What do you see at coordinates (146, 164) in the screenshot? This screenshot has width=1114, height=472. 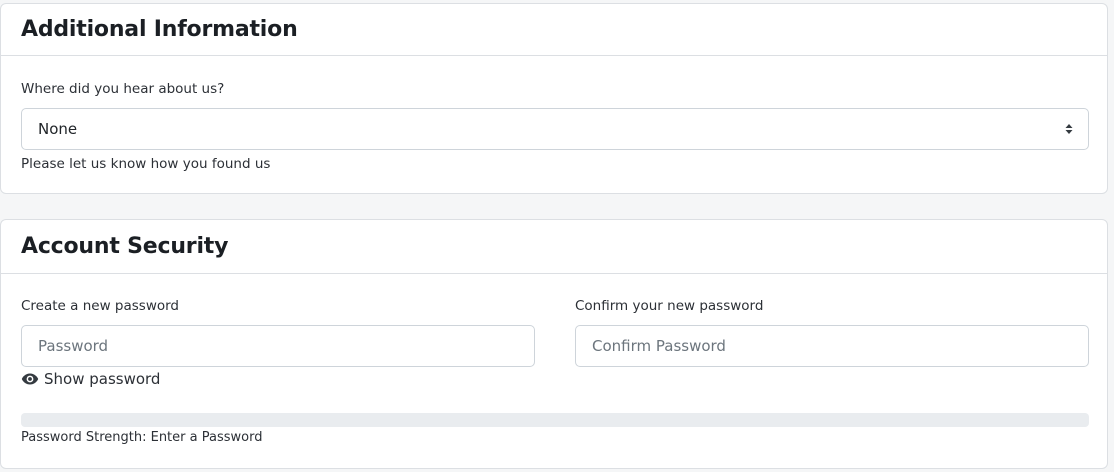 I see `referral-help-text: Please let us know how you found us` at bounding box center [146, 164].